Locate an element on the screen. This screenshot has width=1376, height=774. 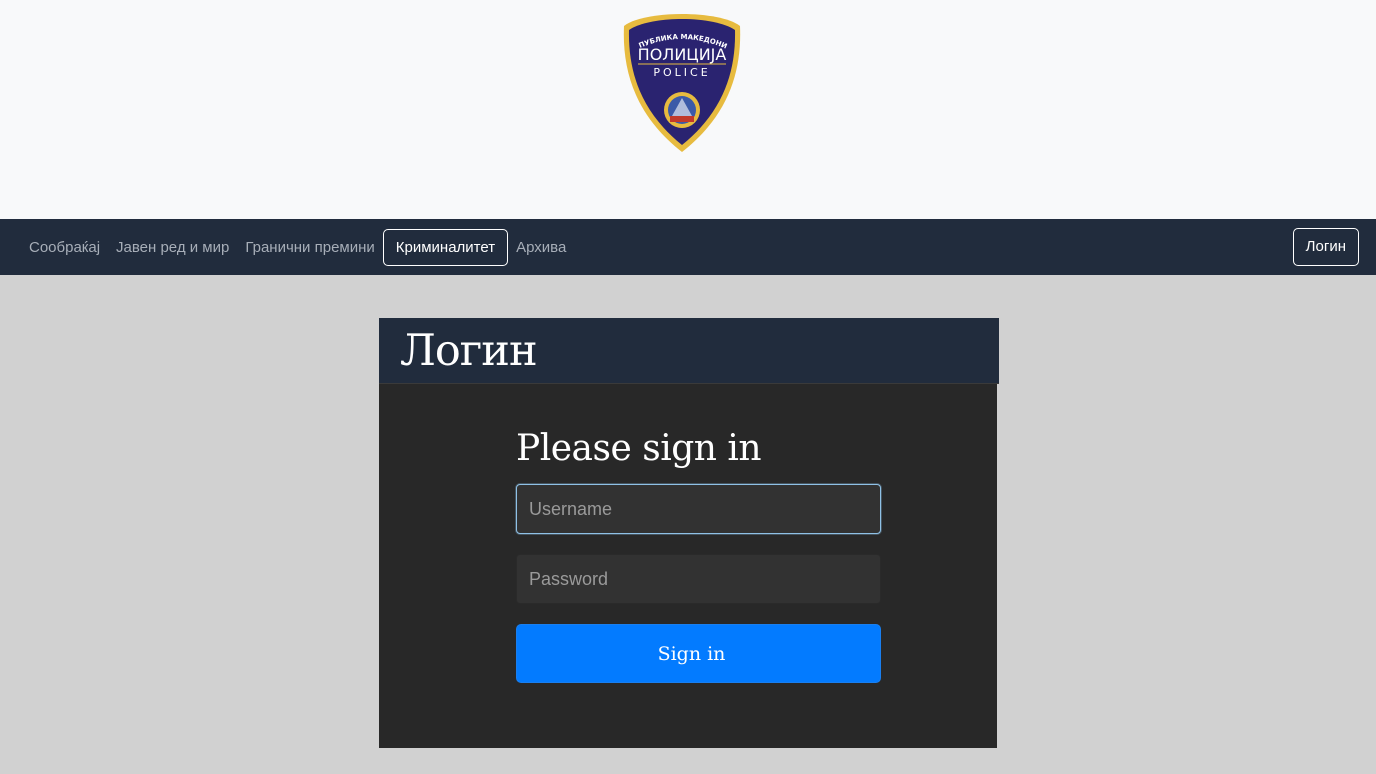
nav-item-criminality: Криминалитет is located at coordinates (445, 247).